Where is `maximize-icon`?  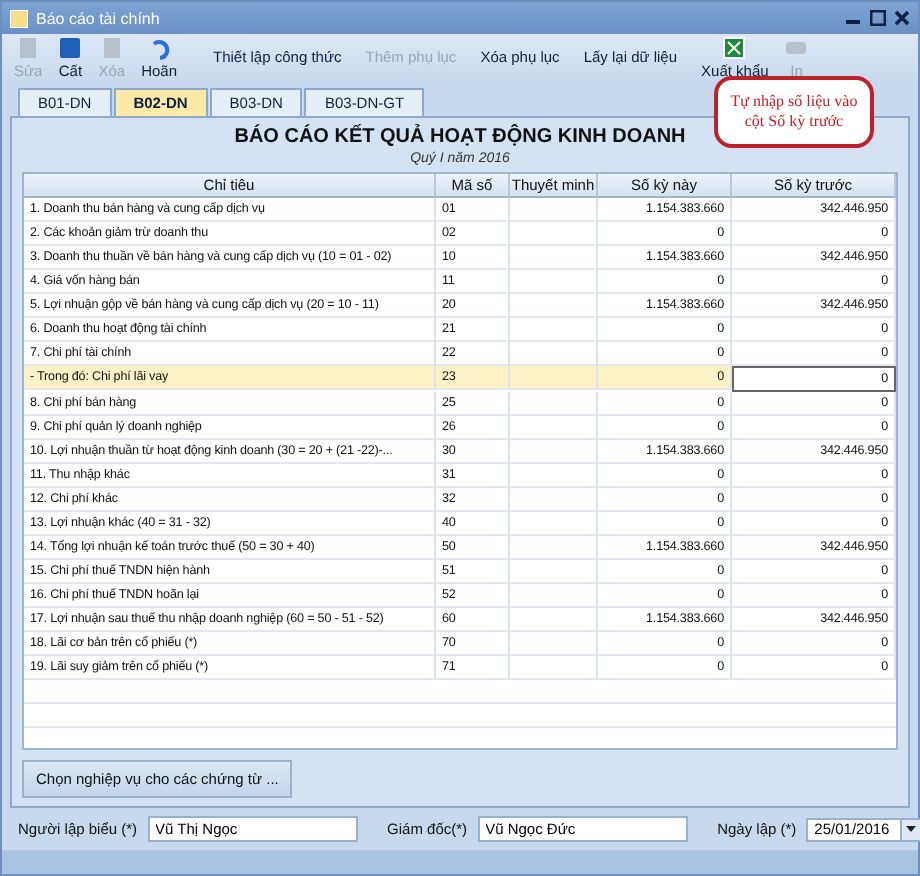
maximize-icon is located at coordinates (878, 18).